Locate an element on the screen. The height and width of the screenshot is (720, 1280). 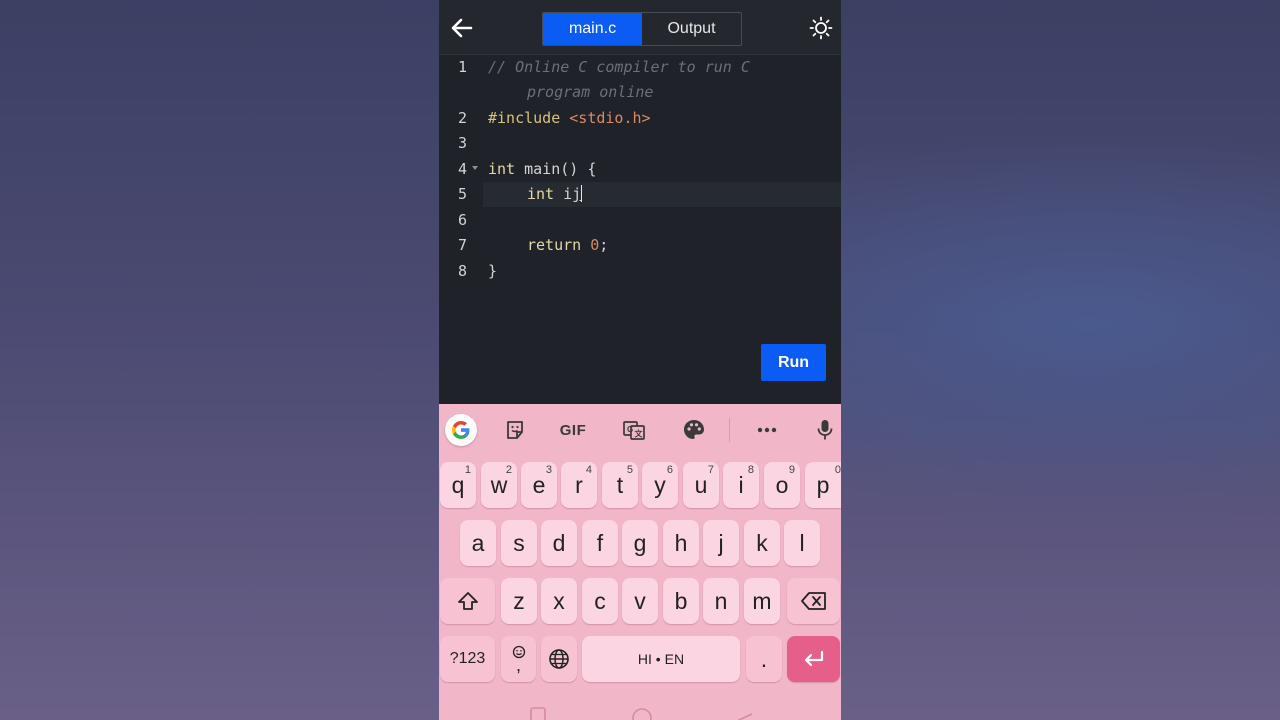
key-i: i8 is located at coordinates (741, 485).